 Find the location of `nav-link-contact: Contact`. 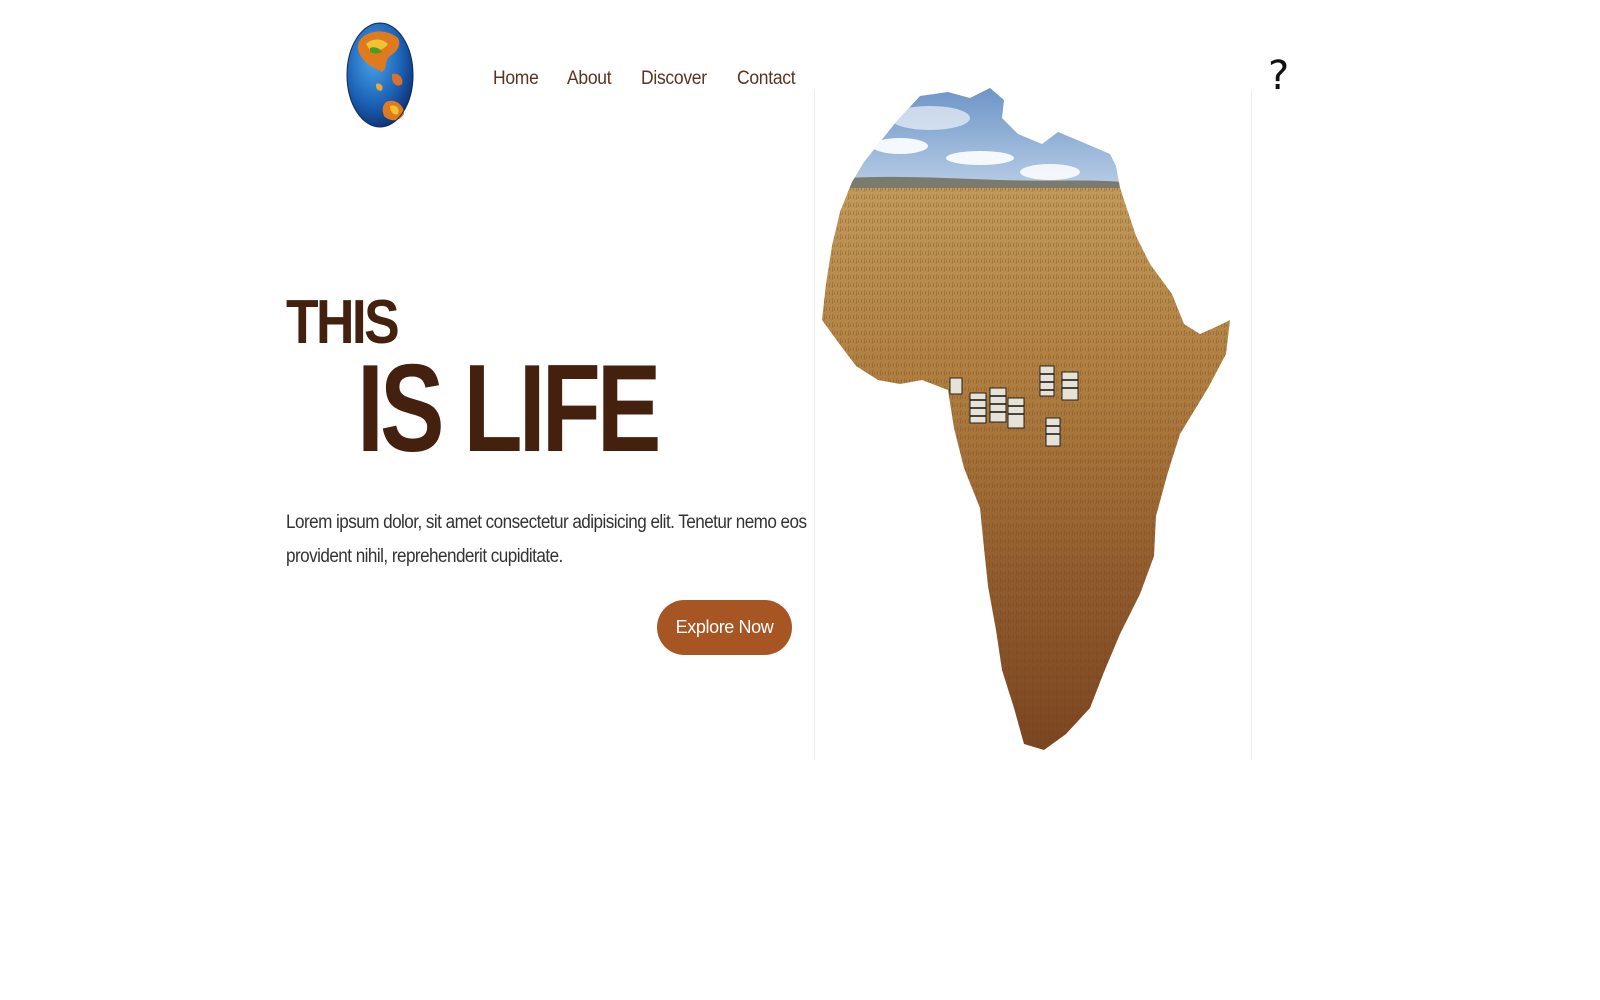

nav-link-contact: Contact is located at coordinates (766, 79).